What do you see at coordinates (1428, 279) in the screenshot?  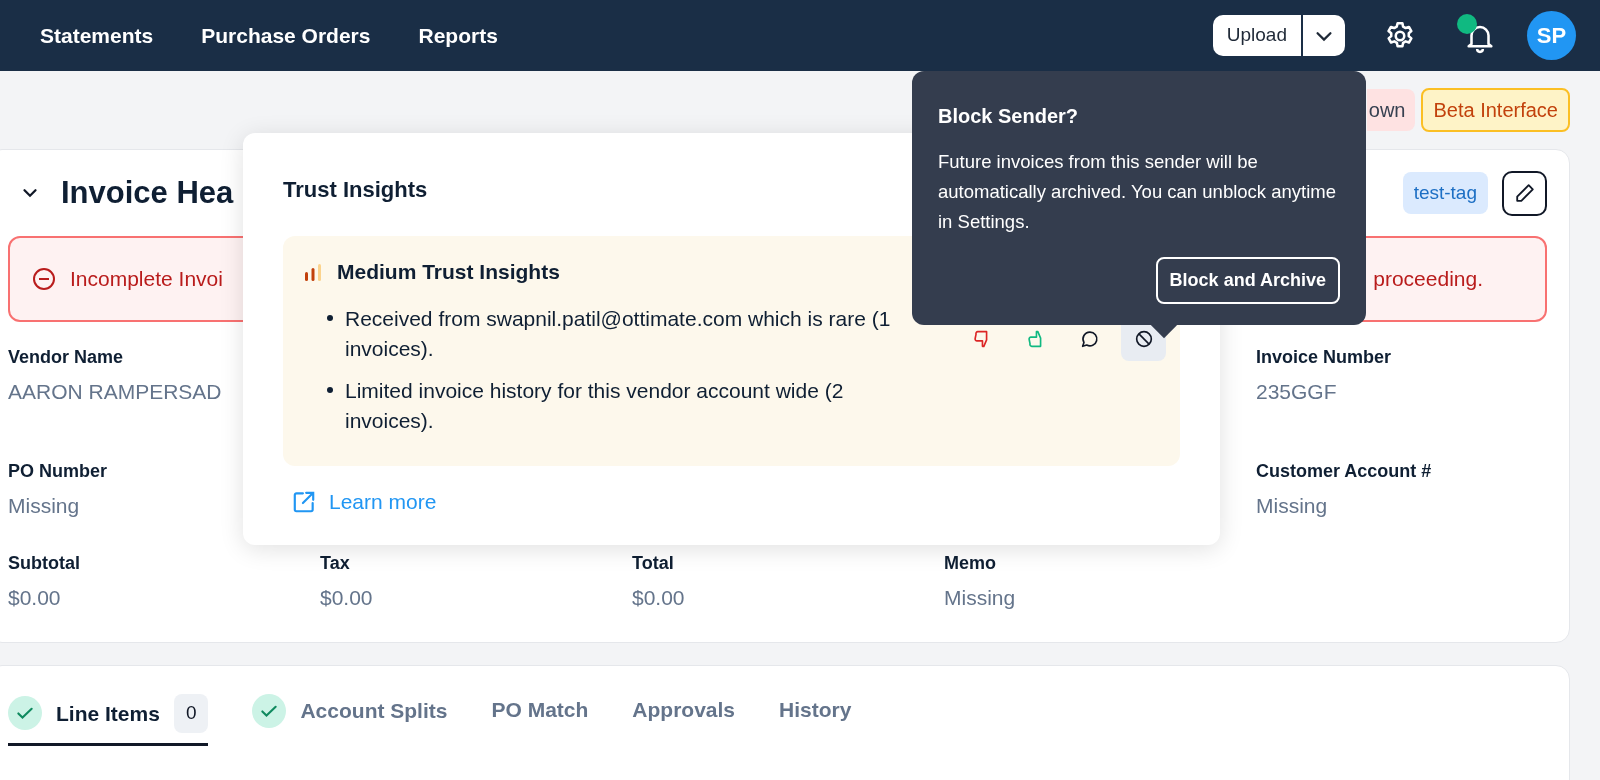 I see `alert-text: proceeding.` at bounding box center [1428, 279].